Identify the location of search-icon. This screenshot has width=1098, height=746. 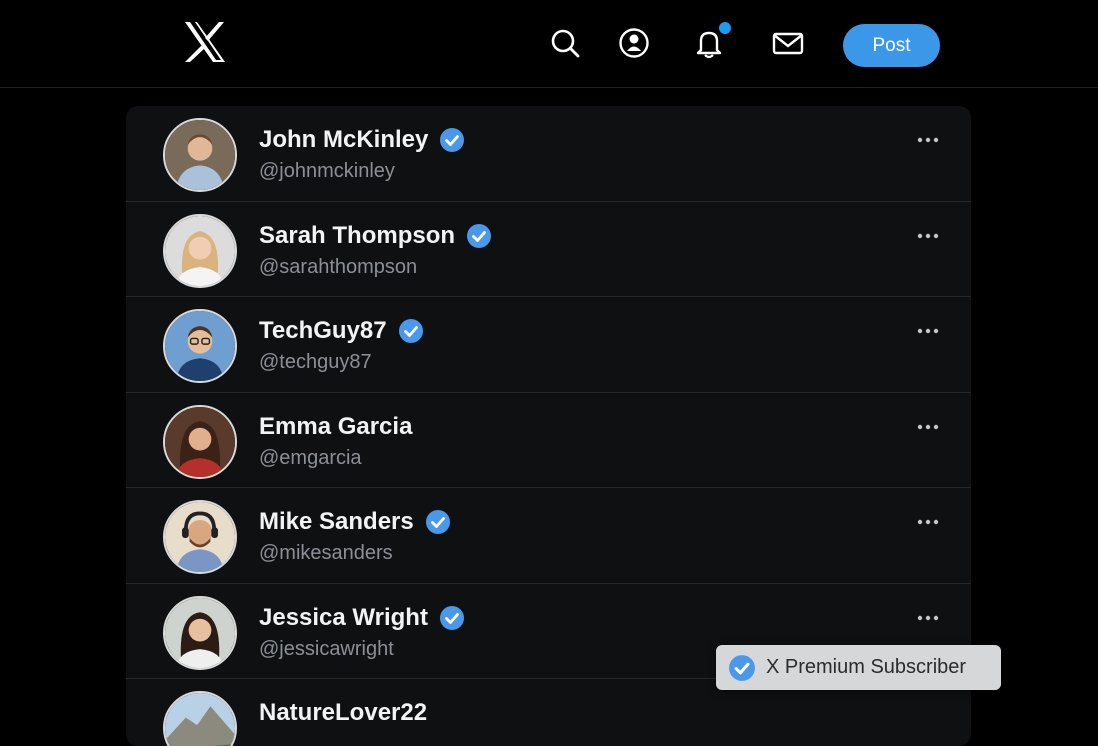
(565, 43).